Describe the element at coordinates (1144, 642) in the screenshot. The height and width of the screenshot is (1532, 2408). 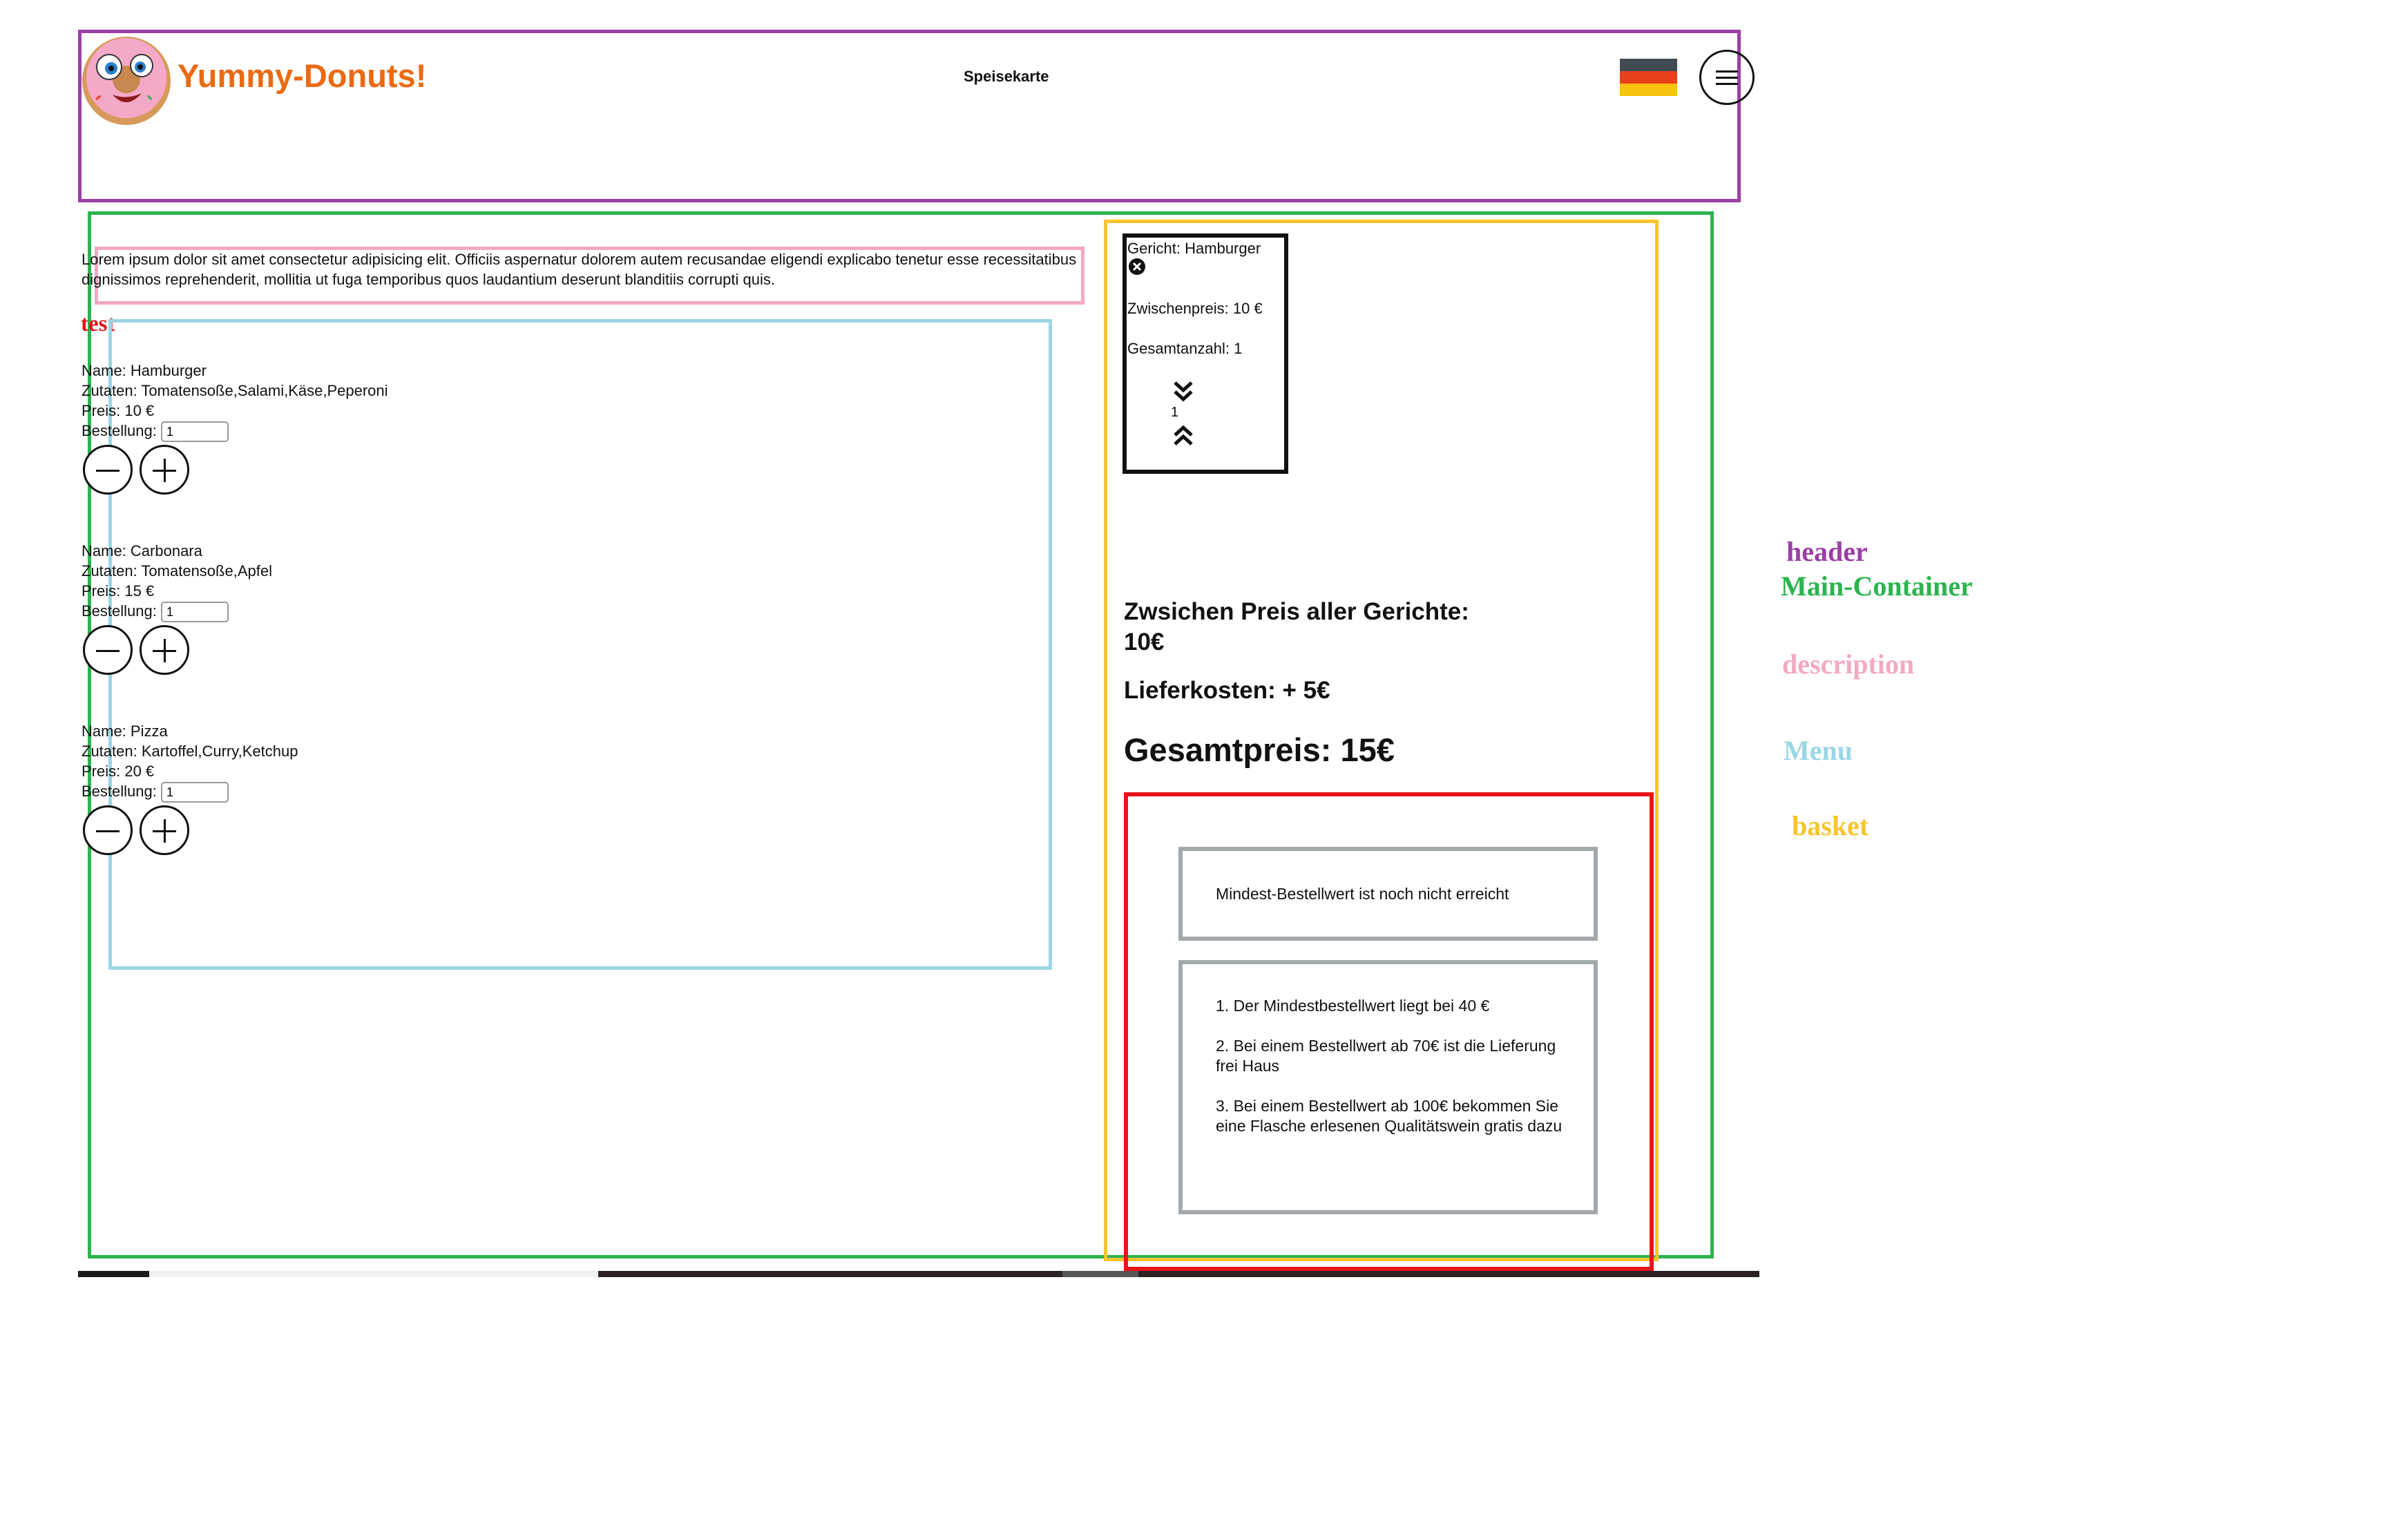
I see `subtotal-value: 10€` at that location.